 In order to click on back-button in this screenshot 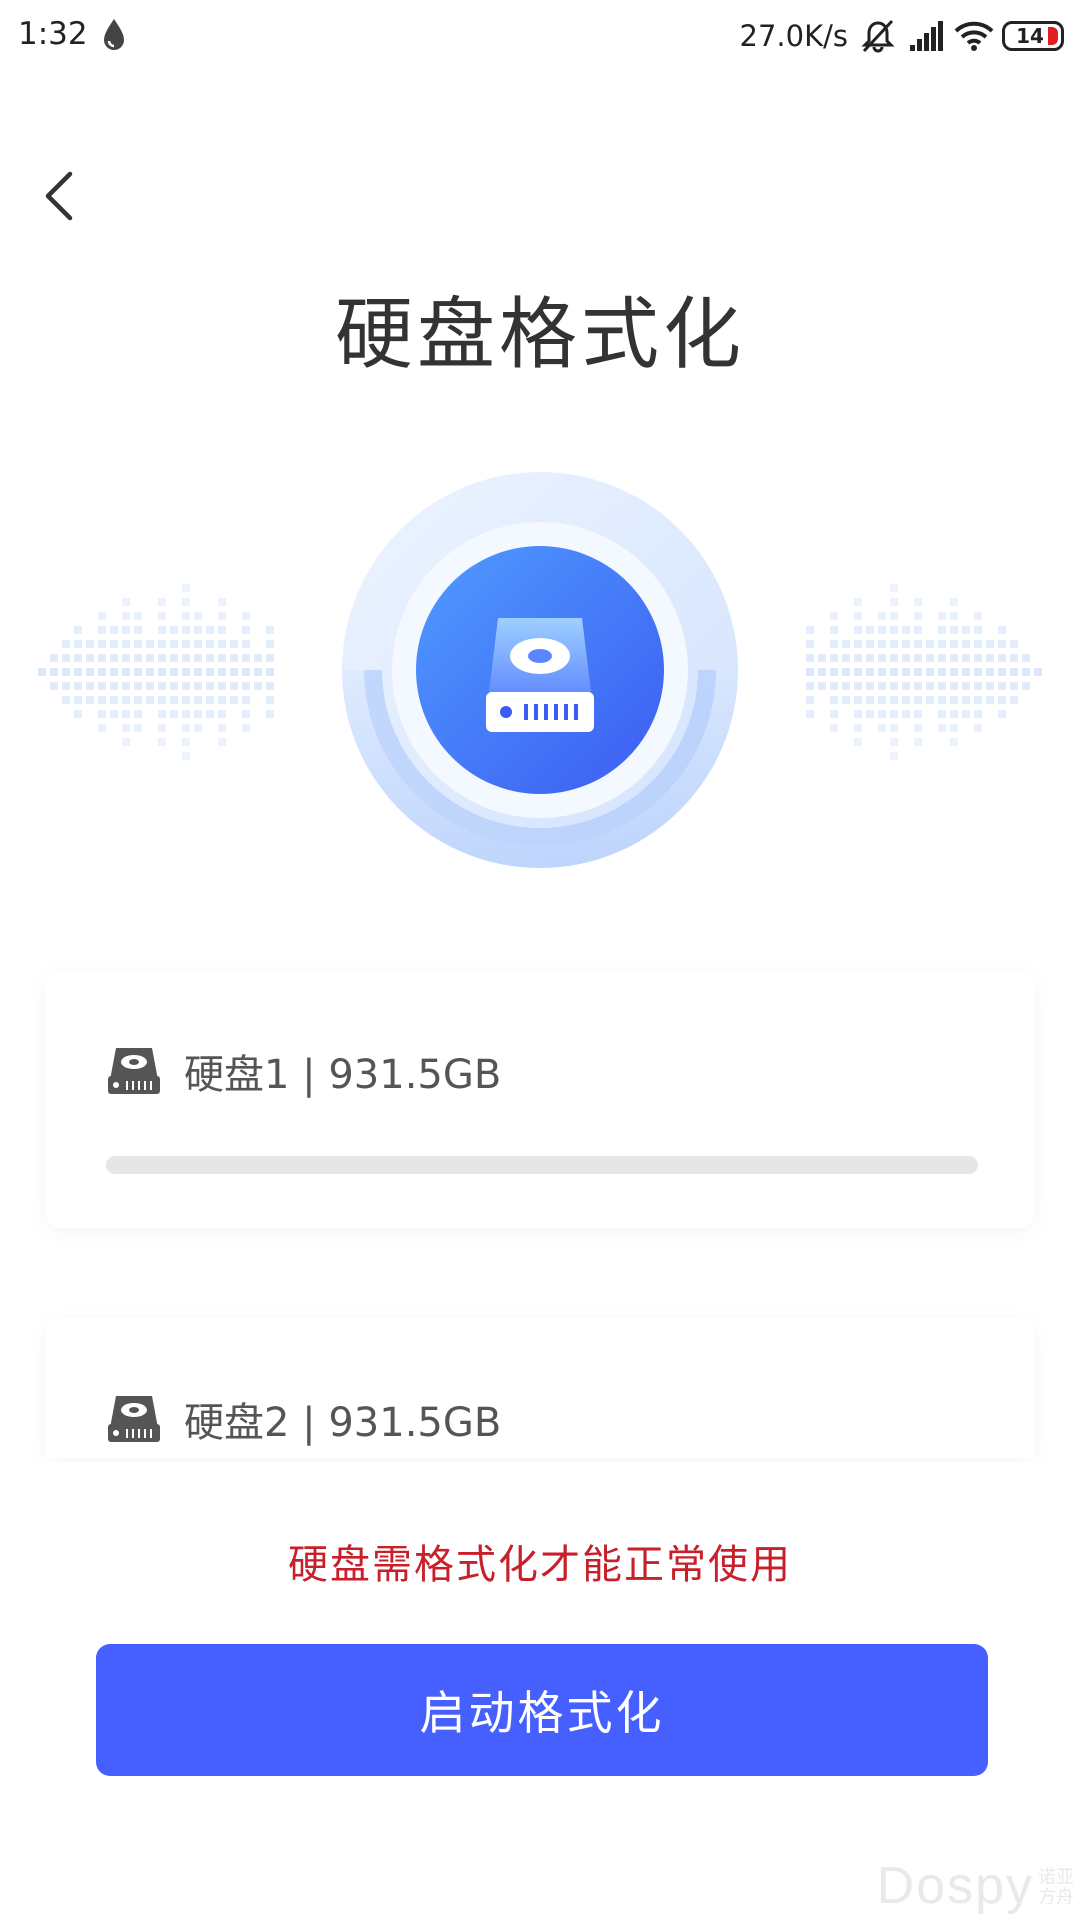, I will do `click(60, 196)`.